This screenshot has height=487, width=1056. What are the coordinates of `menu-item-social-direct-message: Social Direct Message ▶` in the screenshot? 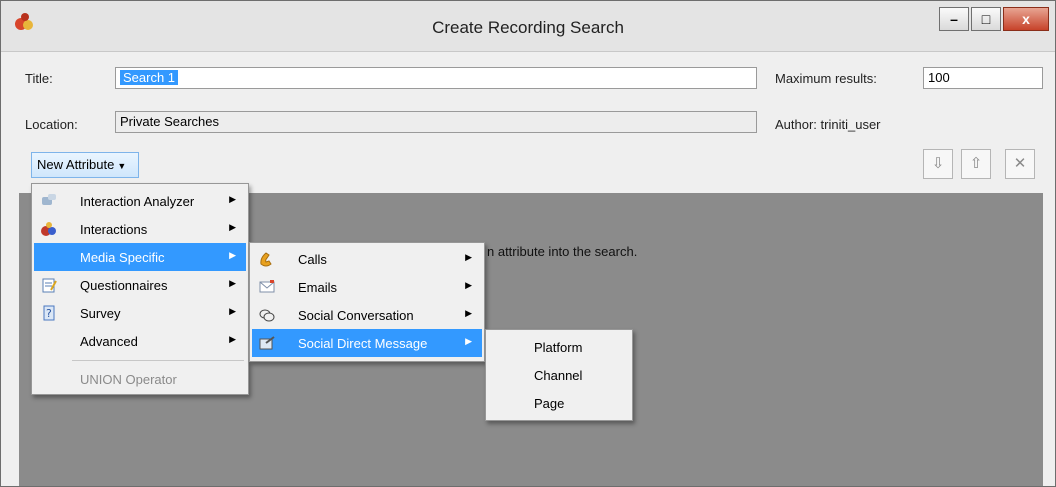 It's located at (367, 343).